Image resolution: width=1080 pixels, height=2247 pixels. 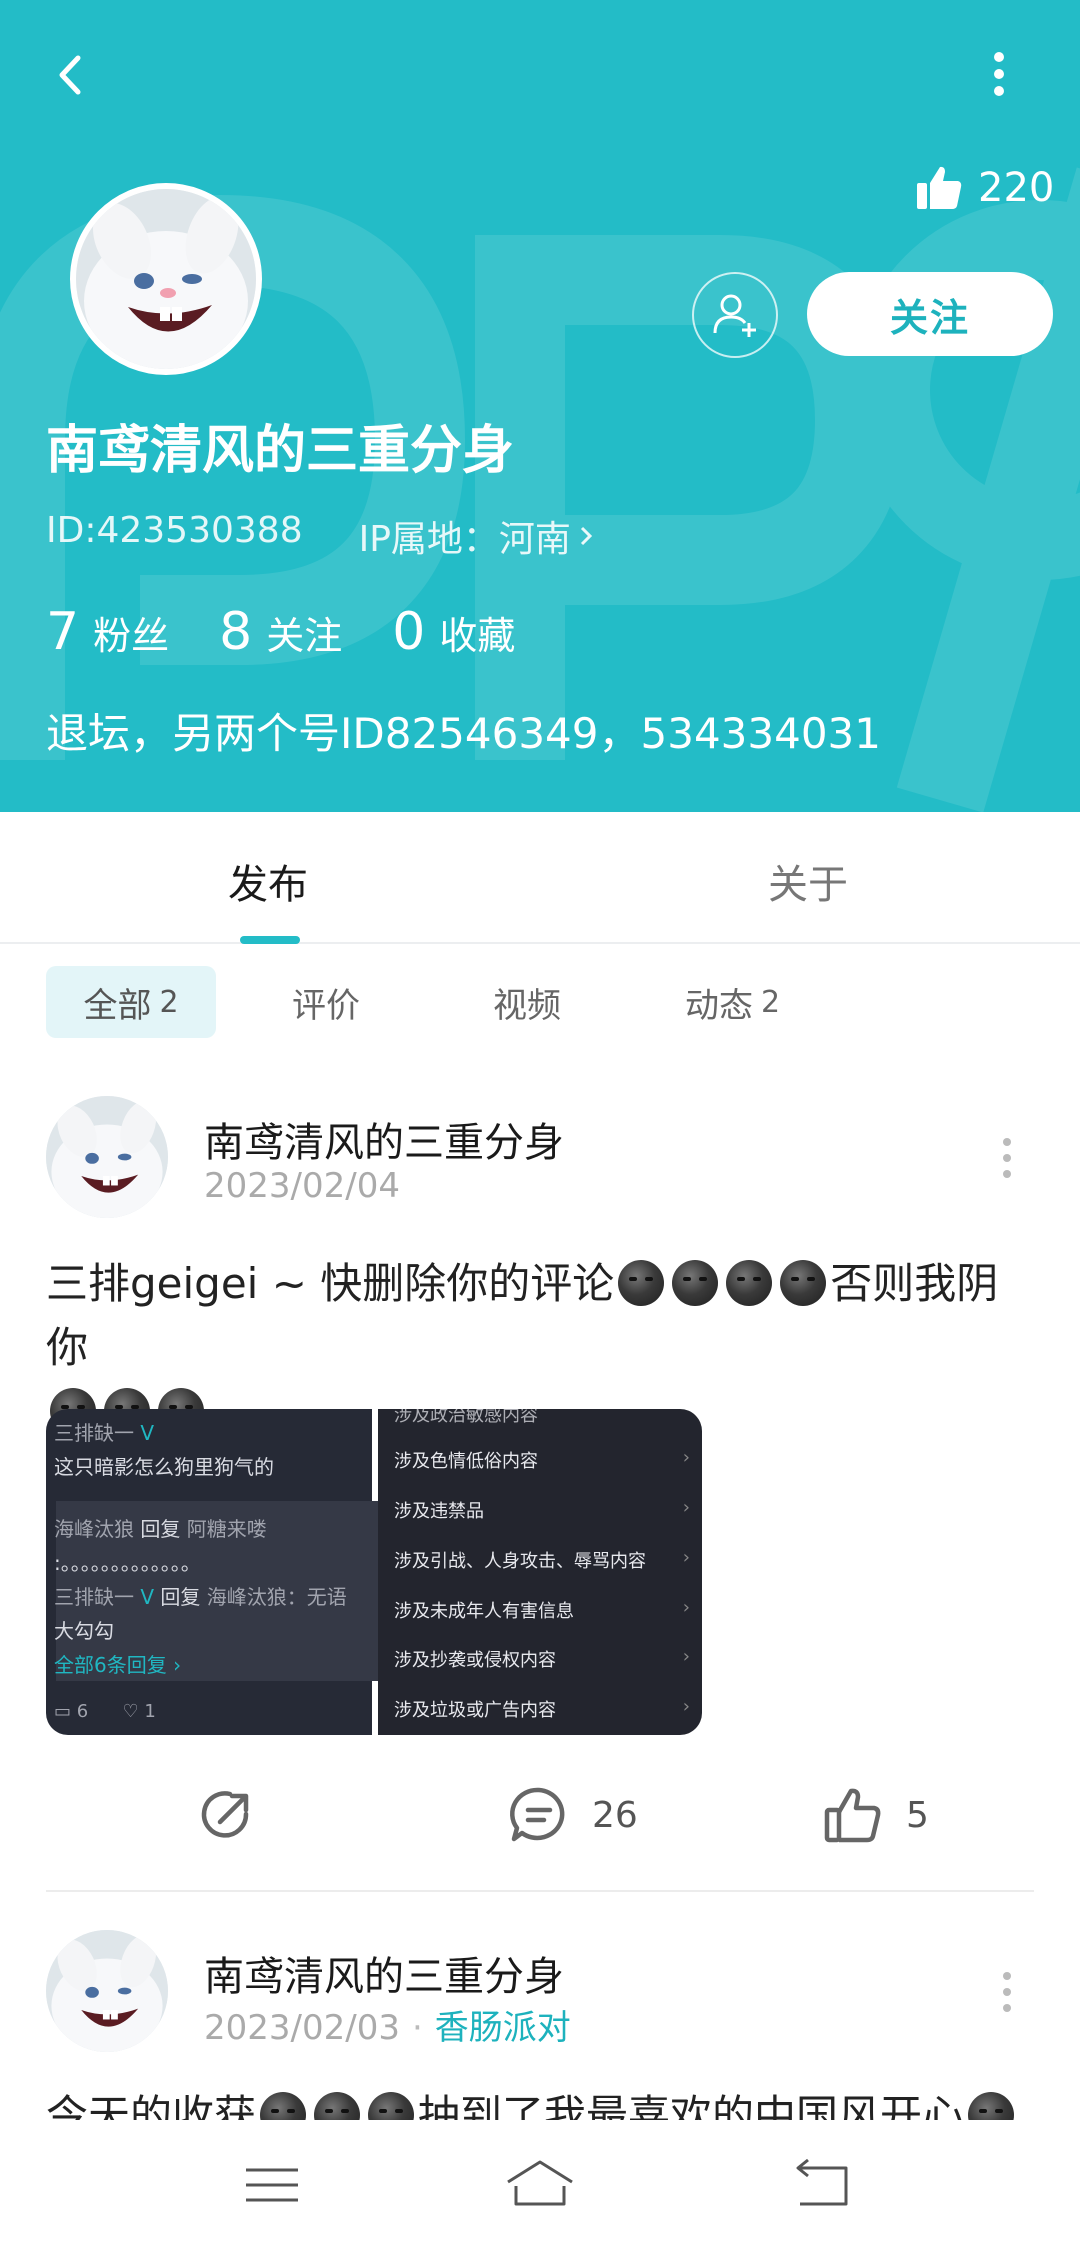 I want to click on profile-avatar, so click(x=166, y=279).